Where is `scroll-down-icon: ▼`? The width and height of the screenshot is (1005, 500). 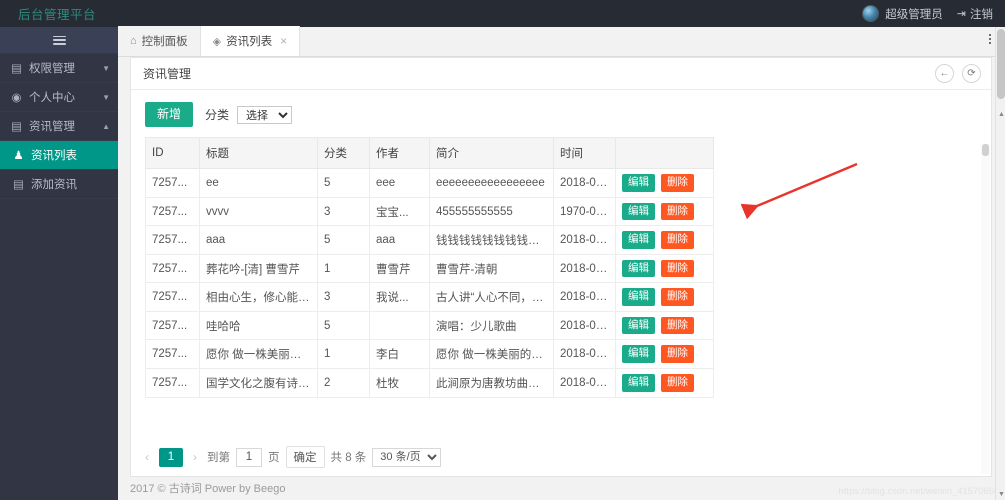 scroll-down-icon: ▼ is located at coordinates (1001, 494).